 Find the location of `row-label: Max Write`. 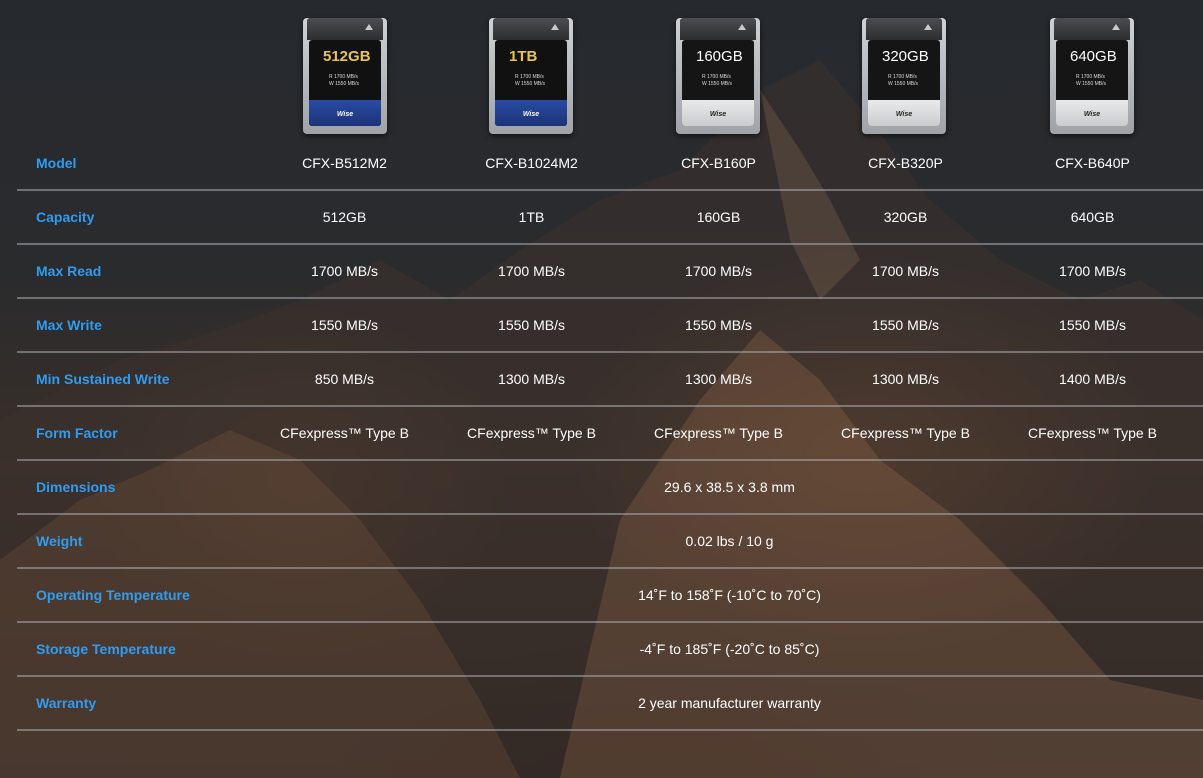

row-label: Max Write is located at coordinates (69, 325).